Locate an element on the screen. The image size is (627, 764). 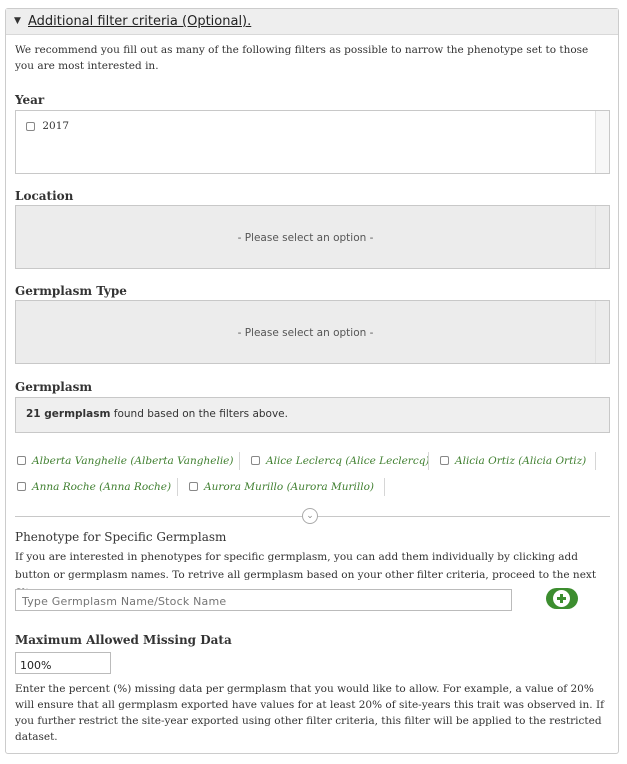
location-label: Location is located at coordinates (44, 196).